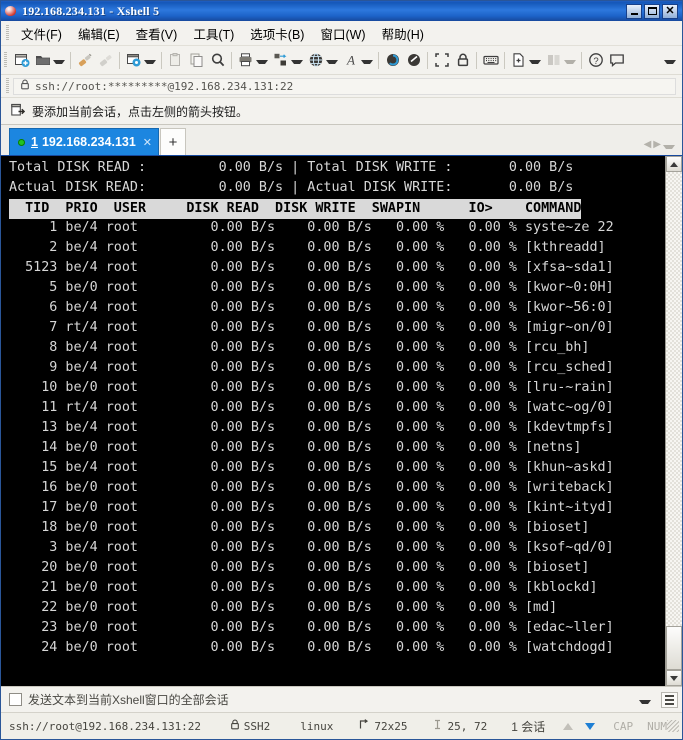  I want to click on scrollbar-thumb, so click(674, 648).